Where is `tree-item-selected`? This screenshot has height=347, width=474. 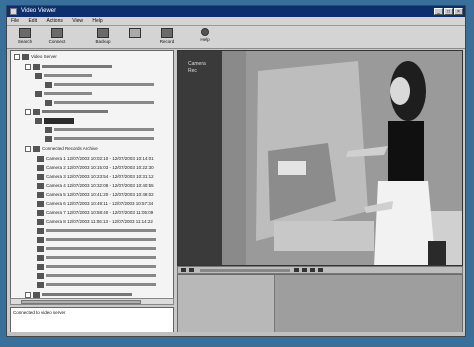
tree-item-selected is located at coordinates (54, 120).